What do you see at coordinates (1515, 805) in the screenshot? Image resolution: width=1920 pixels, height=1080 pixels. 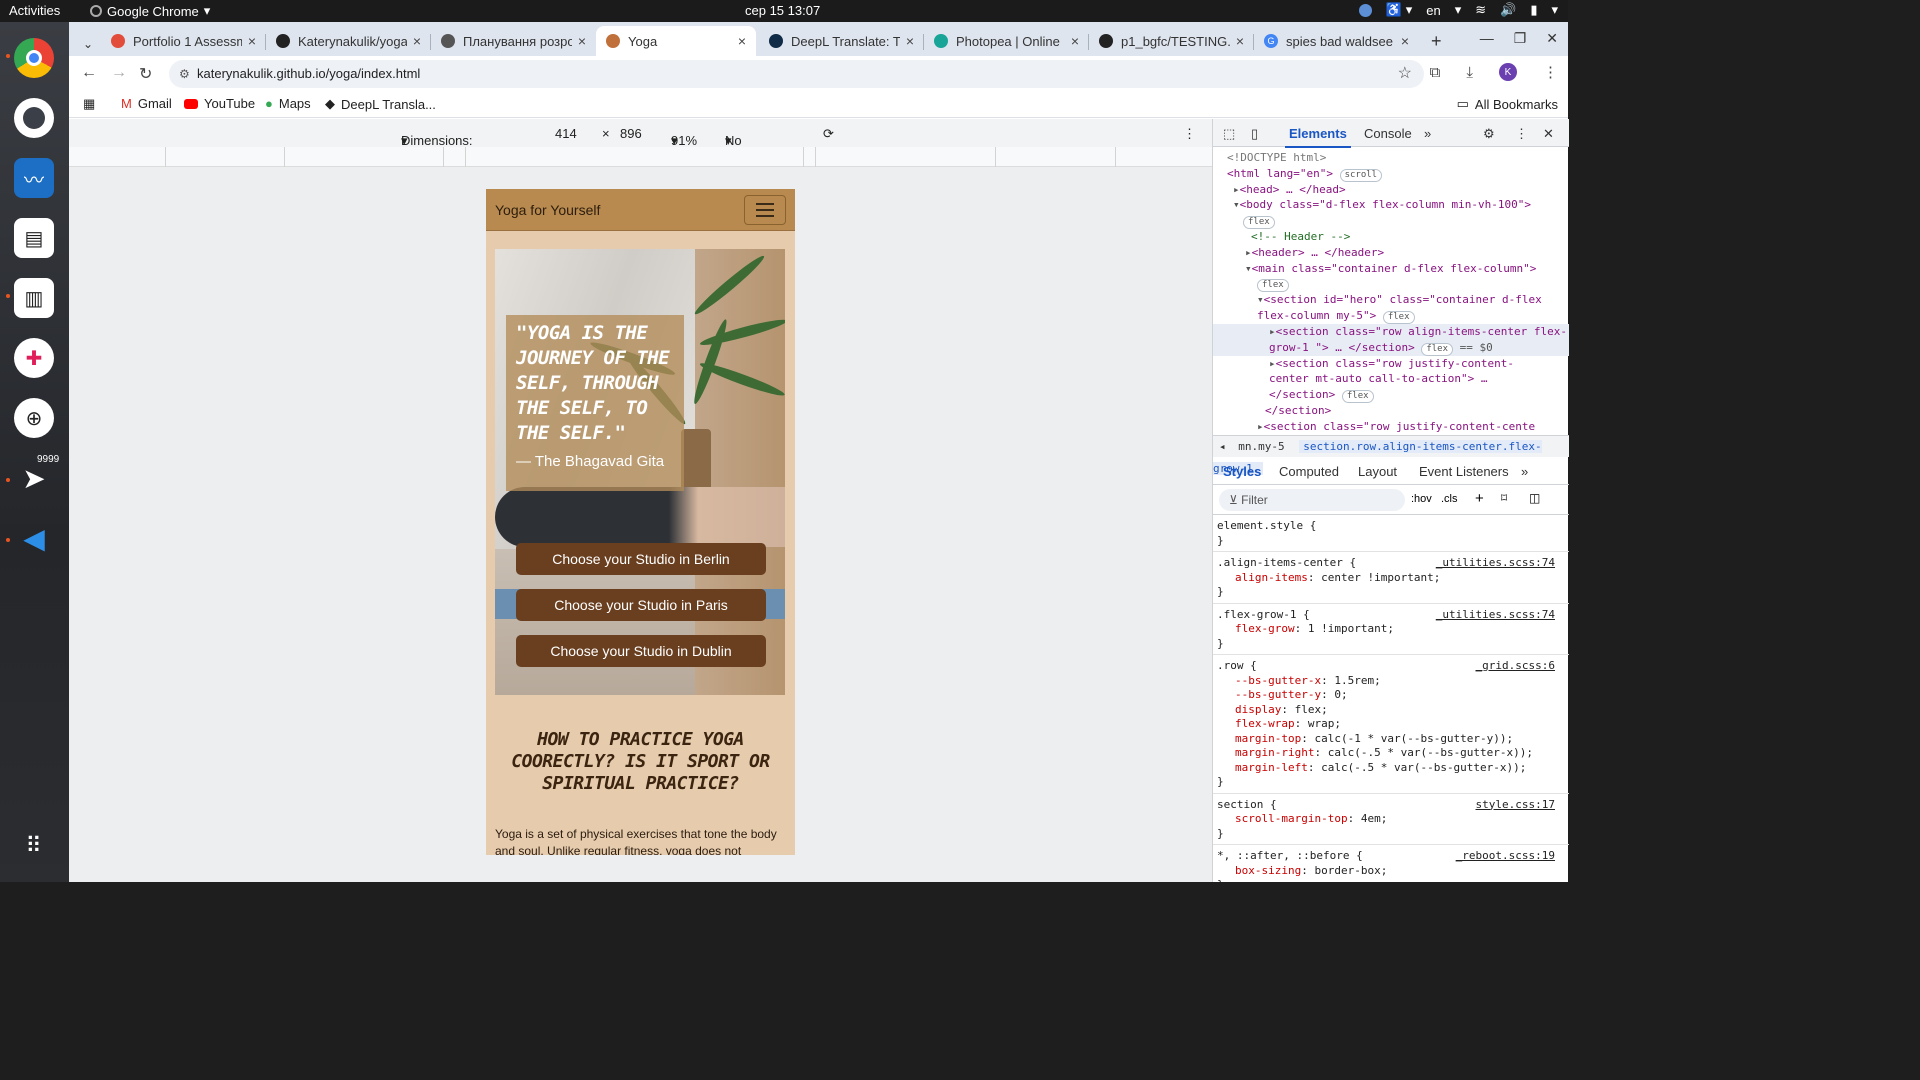 I see `rule-source-link: style.css:17` at bounding box center [1515, 805].